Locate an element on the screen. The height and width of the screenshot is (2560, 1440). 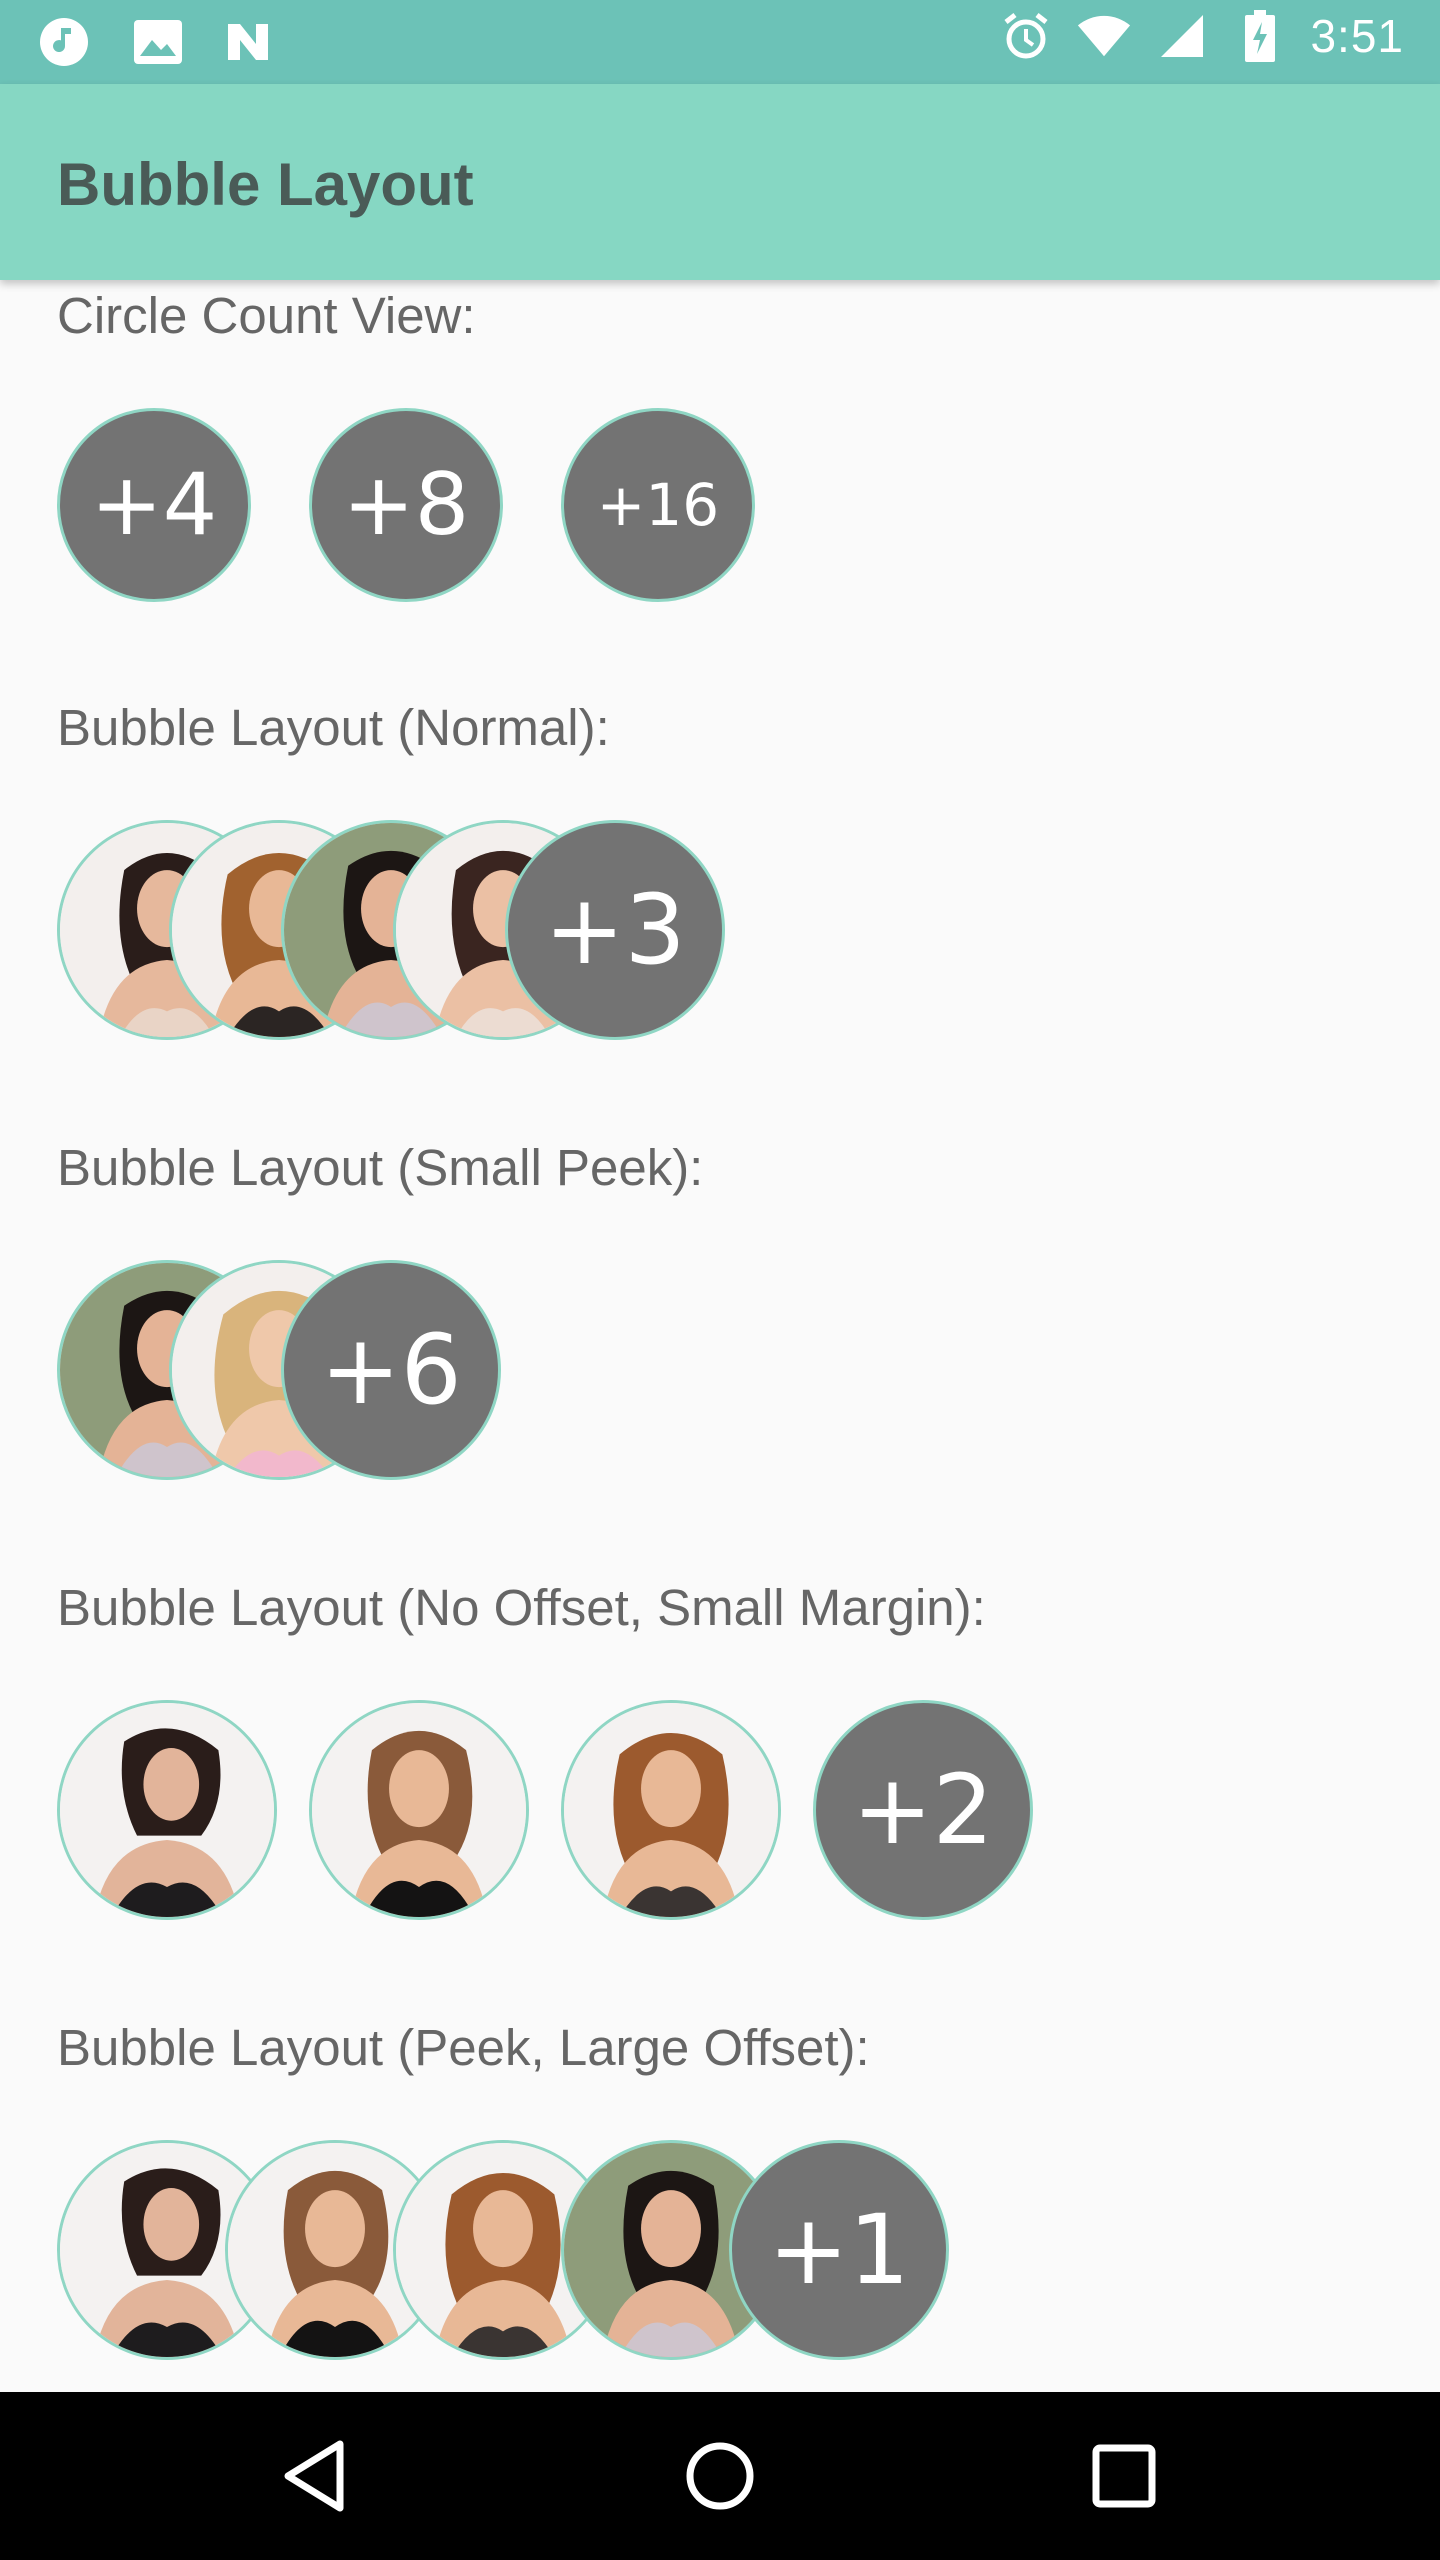
count-bubble: +3 is located at coordinates (615, 930).